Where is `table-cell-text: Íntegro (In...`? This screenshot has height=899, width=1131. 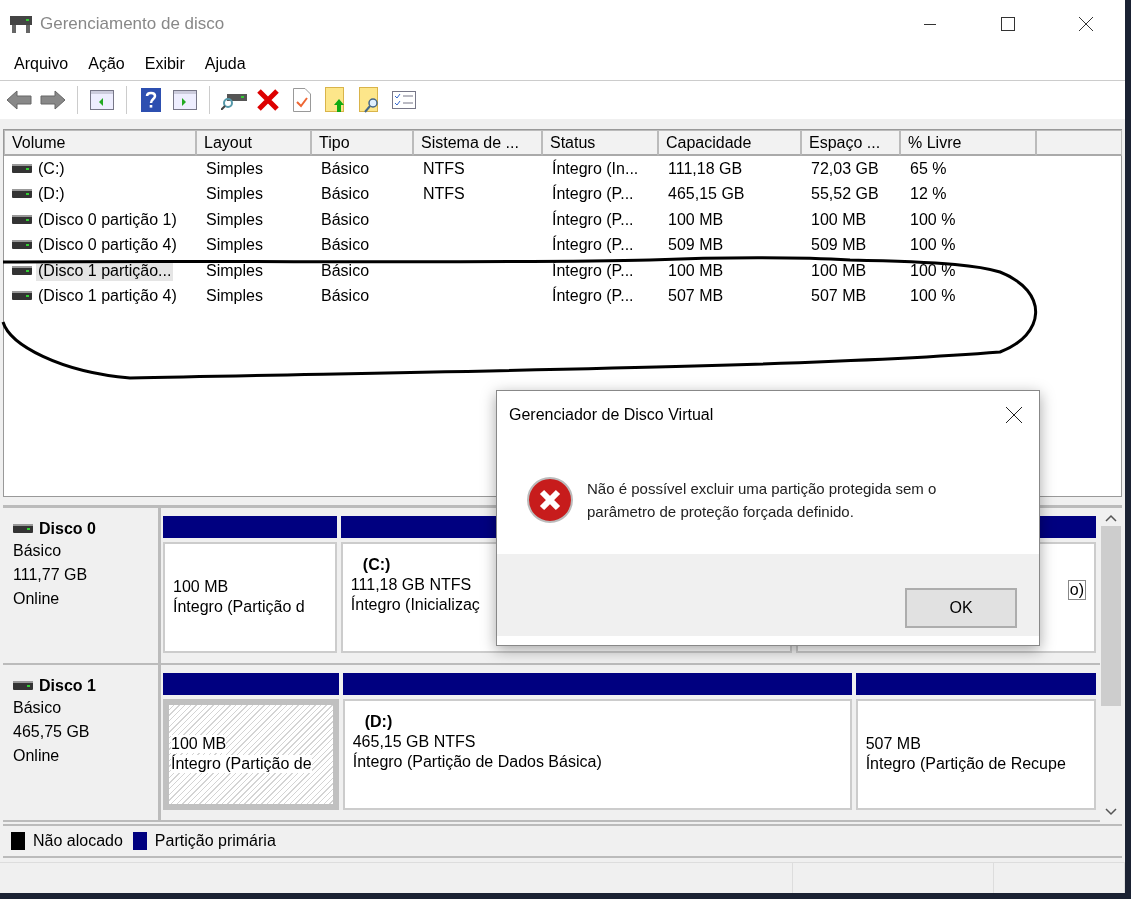 table-cell-text: Íntegro (In... is located at coordinates (595, 168).